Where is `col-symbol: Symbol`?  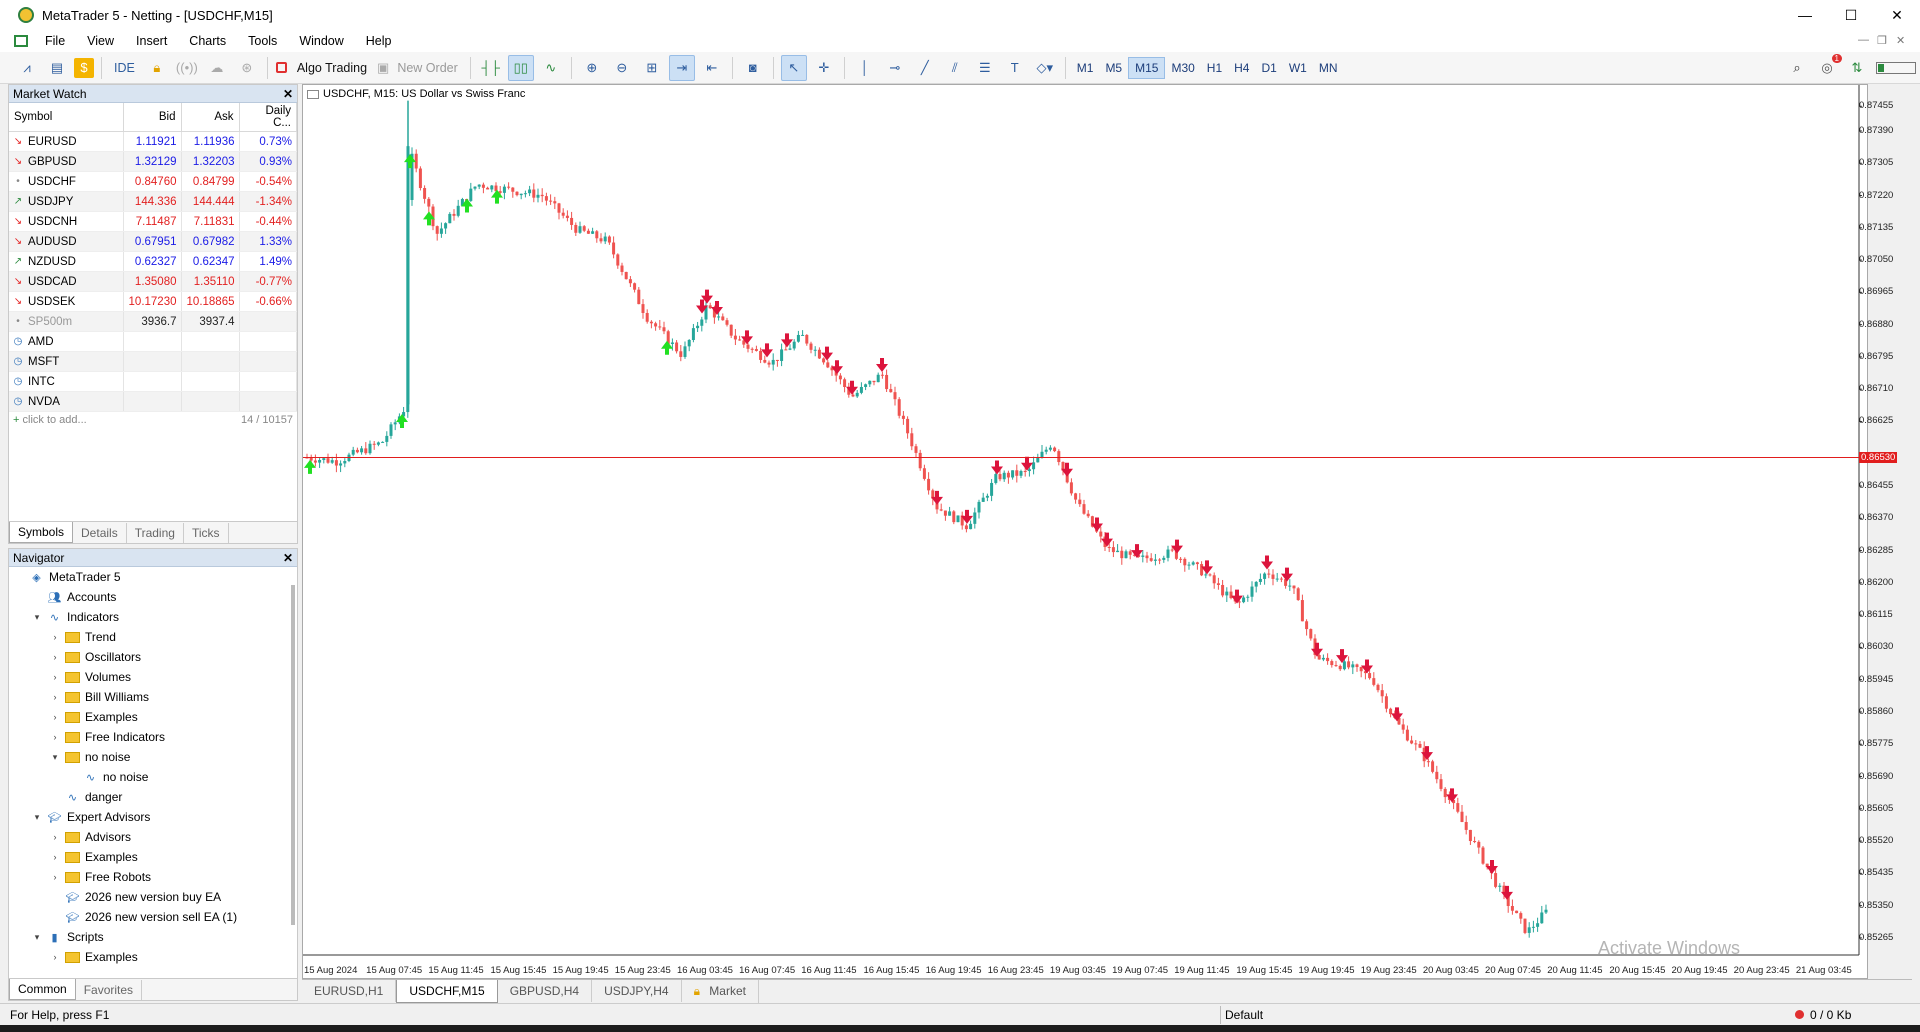 col-symbol: Symbol is located at coordinates (66, 117).